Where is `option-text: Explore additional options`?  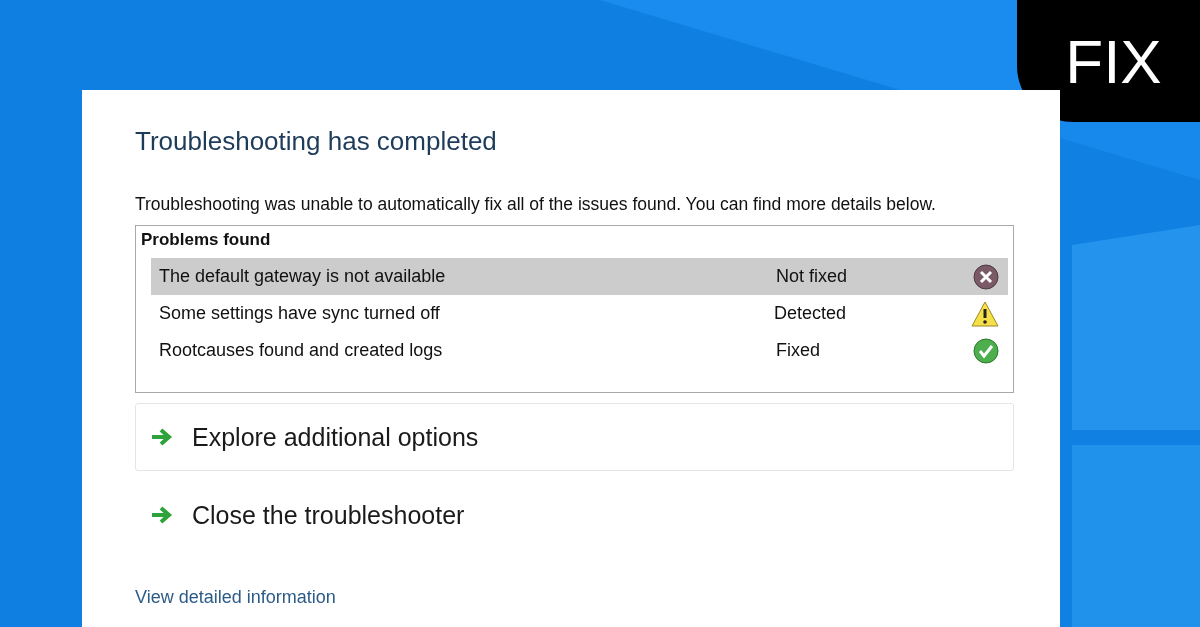
option-text: Explore additional options is located at coordinates (335, 437).